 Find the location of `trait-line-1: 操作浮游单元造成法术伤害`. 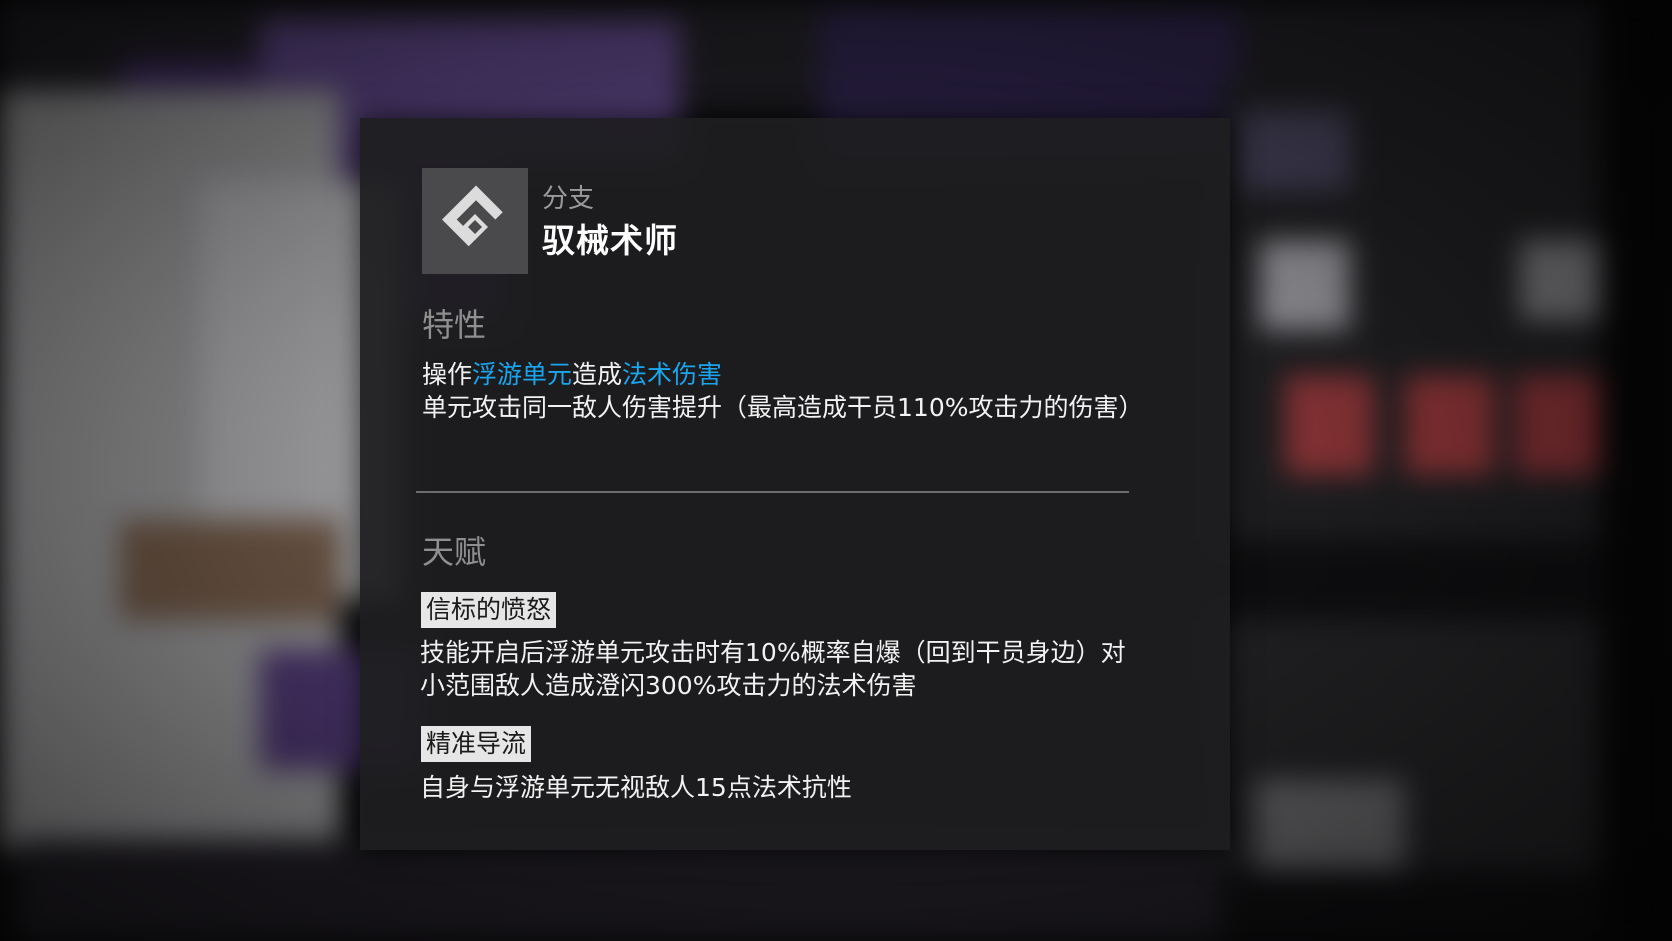

trait-line-1: 操作浮游单元造成法术伤害 is located at coordinates (787, 374).